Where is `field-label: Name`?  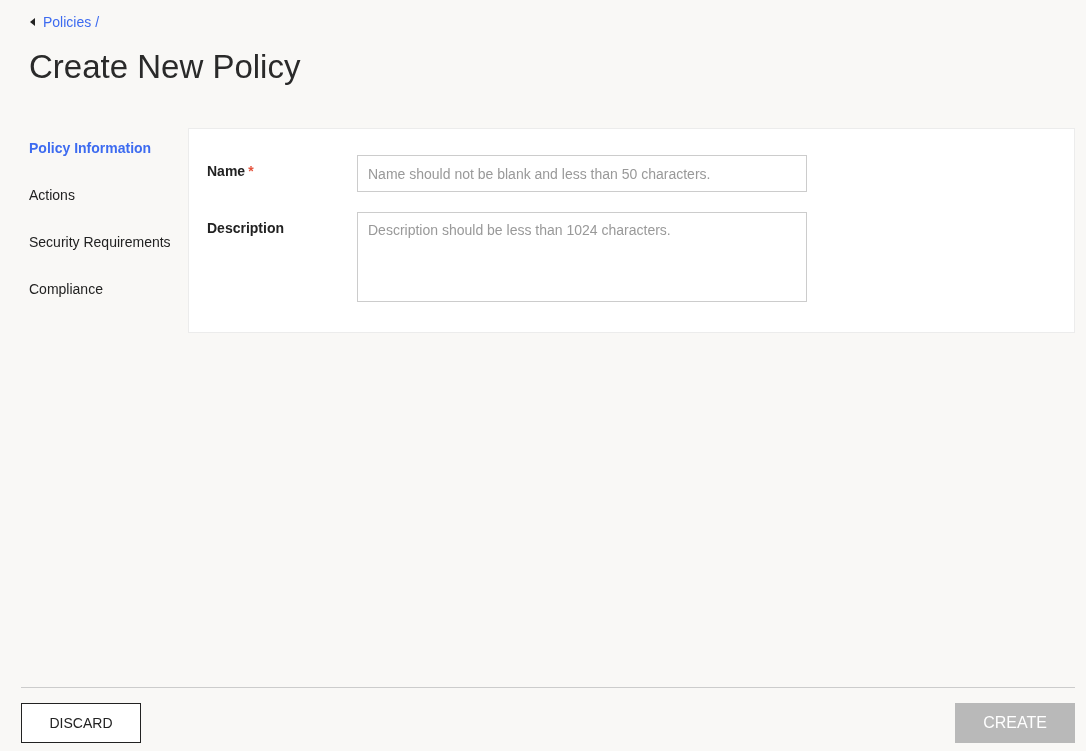 field-label: Name is located at coordinates (226, 171).